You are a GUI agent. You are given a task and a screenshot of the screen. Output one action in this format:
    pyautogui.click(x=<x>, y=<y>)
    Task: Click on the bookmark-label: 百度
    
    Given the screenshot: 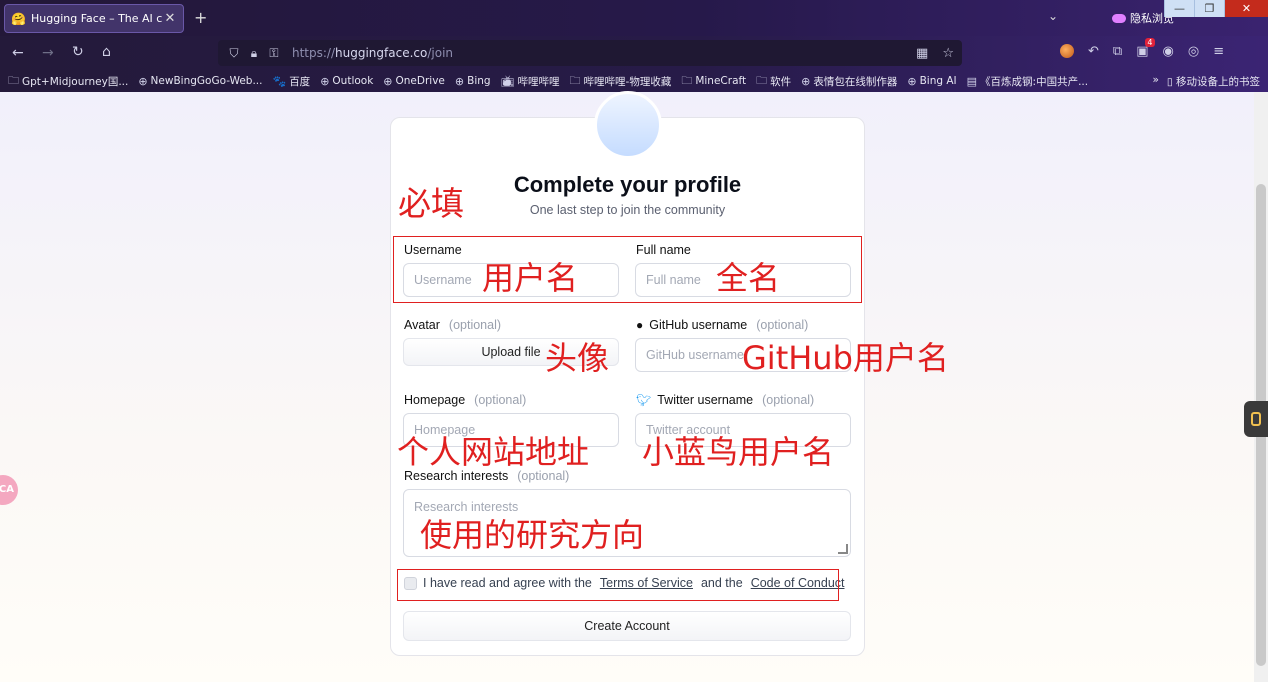 What is the action you would take?
    pyautogui.click(x=300, y=81)
    